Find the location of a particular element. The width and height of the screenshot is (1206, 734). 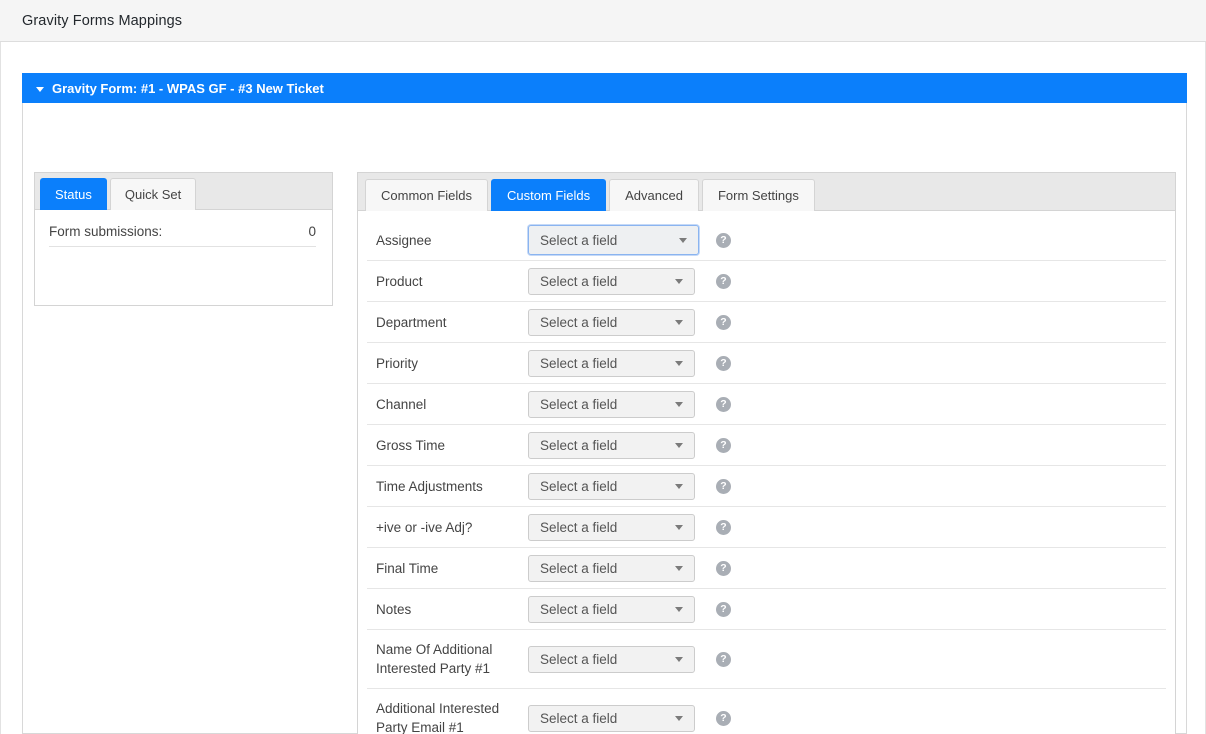

mapping-row: Product Select a field? is located at coordinates (766, 281).